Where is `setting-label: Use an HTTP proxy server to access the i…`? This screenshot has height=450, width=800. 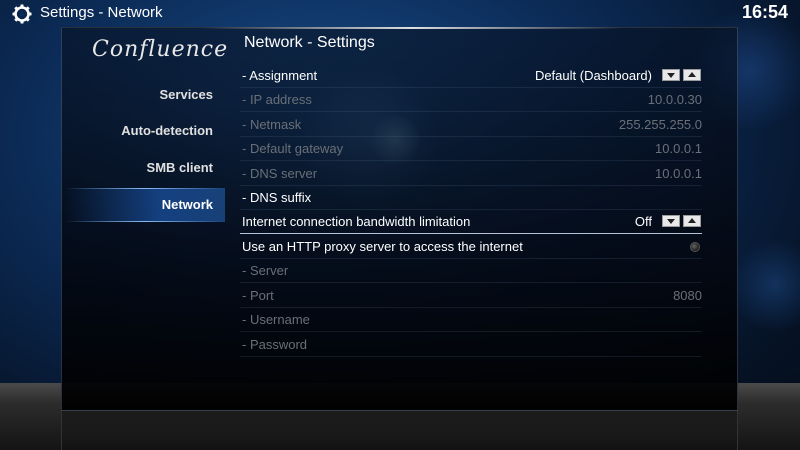 setting-label: Use an HTTP proxy server to access the i… is located at coordinates (382, 246).